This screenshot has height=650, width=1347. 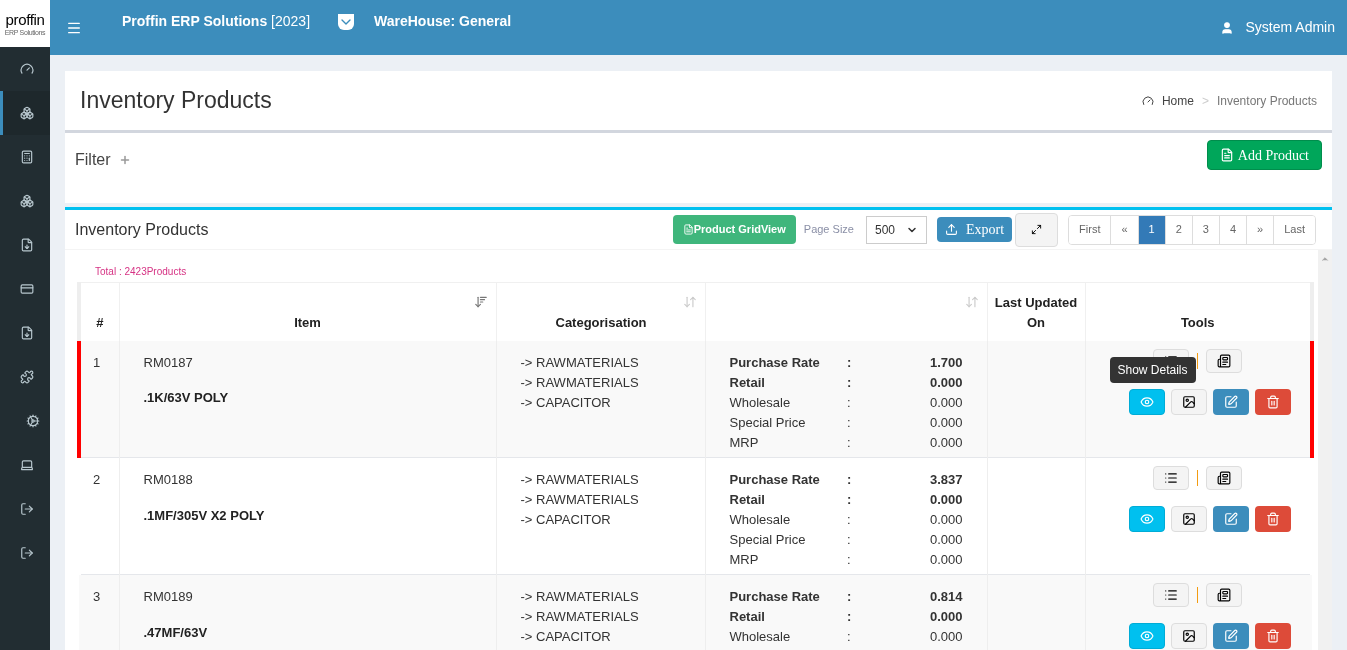 What do you see at coordinates (945, 597) in the screenshot?
I see `rate-value: 0.814` at bounding box center [945, 597].